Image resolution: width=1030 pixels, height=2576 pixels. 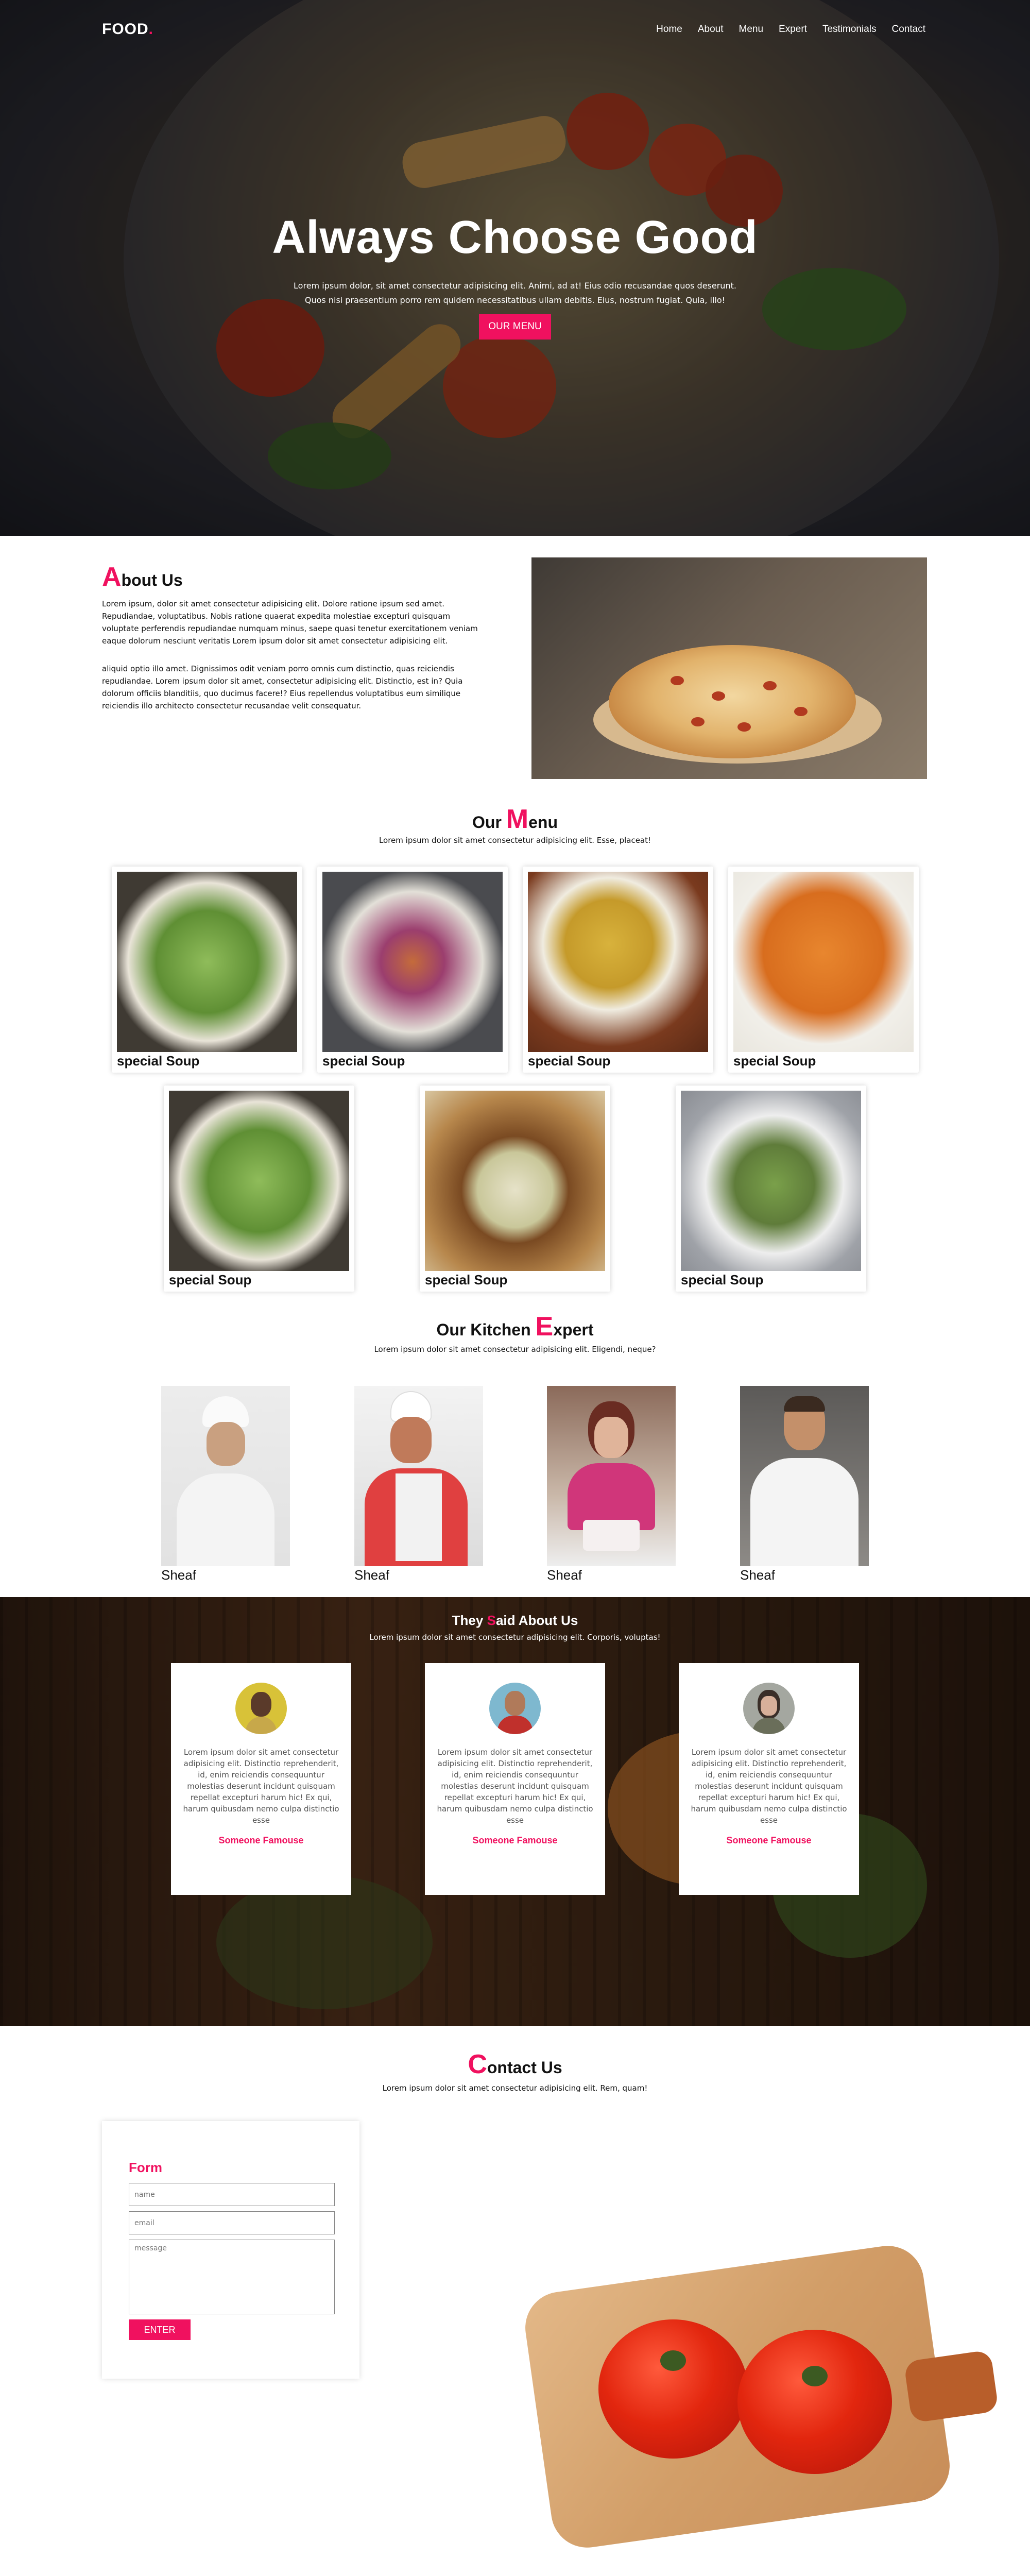 What do you see at coordinates (515, 1327) in the screenshot?
I see `expert-title: Our Kitchen Expert` at bounding box center [515, 1327].